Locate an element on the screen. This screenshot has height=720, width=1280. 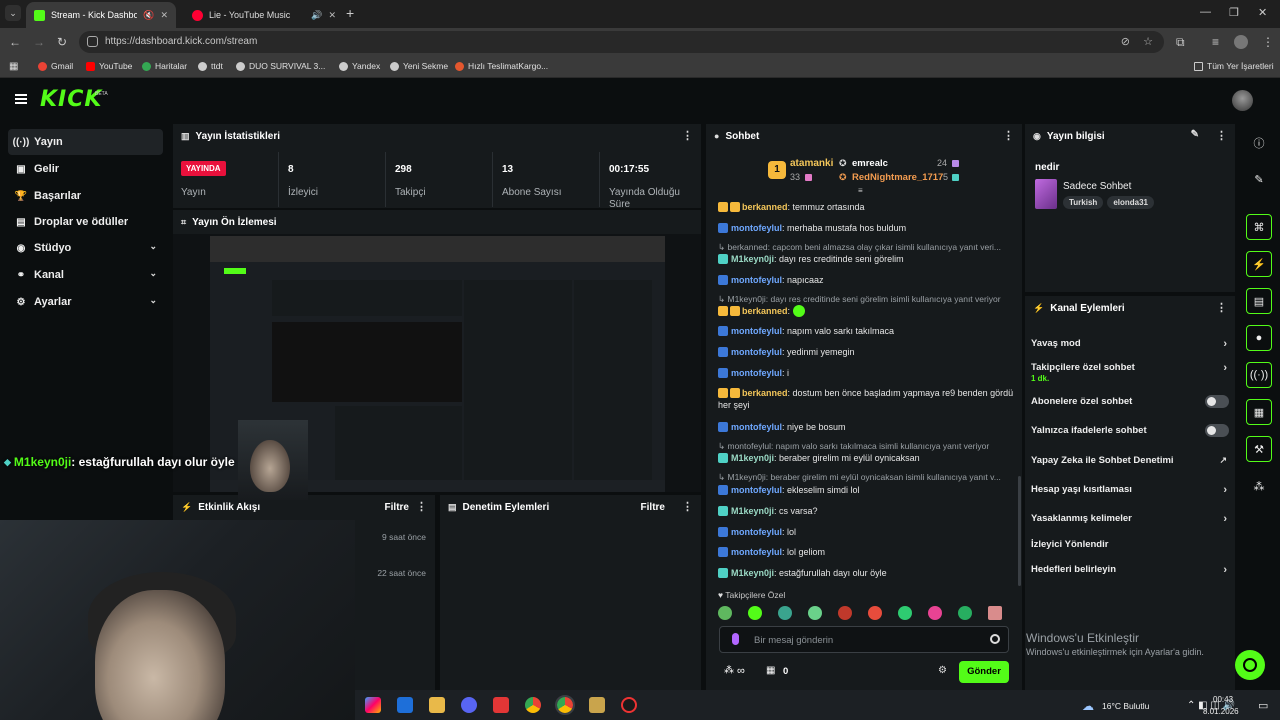
obs-icon is located at coordinates (629, 705).